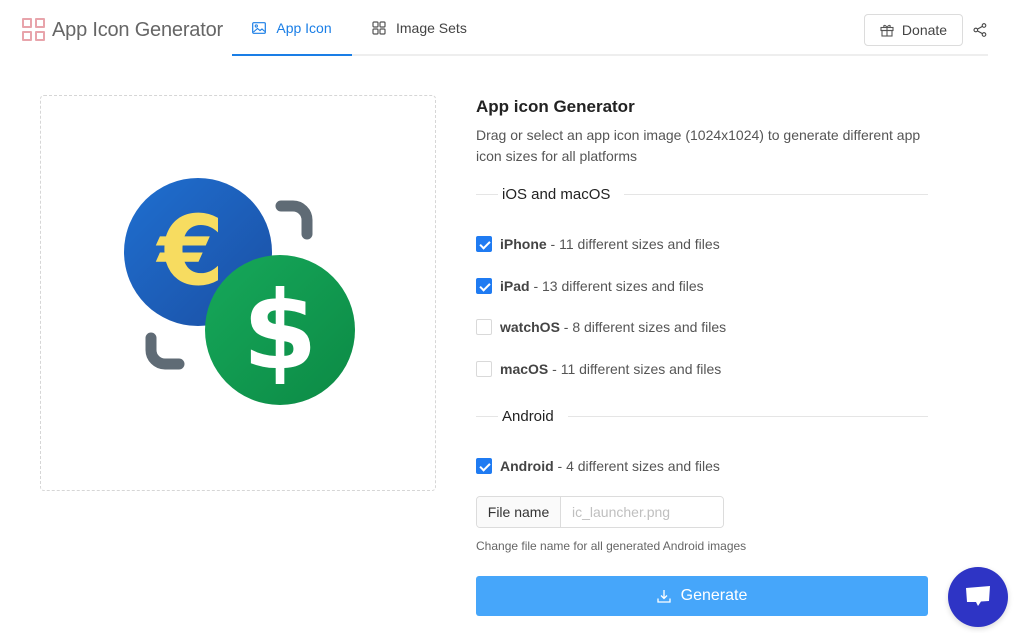  What do you see at coordinates (616, 286) in the screenshot?
I see `option-detail: - 13 different sizes and files` at bounding box center [616, 286].